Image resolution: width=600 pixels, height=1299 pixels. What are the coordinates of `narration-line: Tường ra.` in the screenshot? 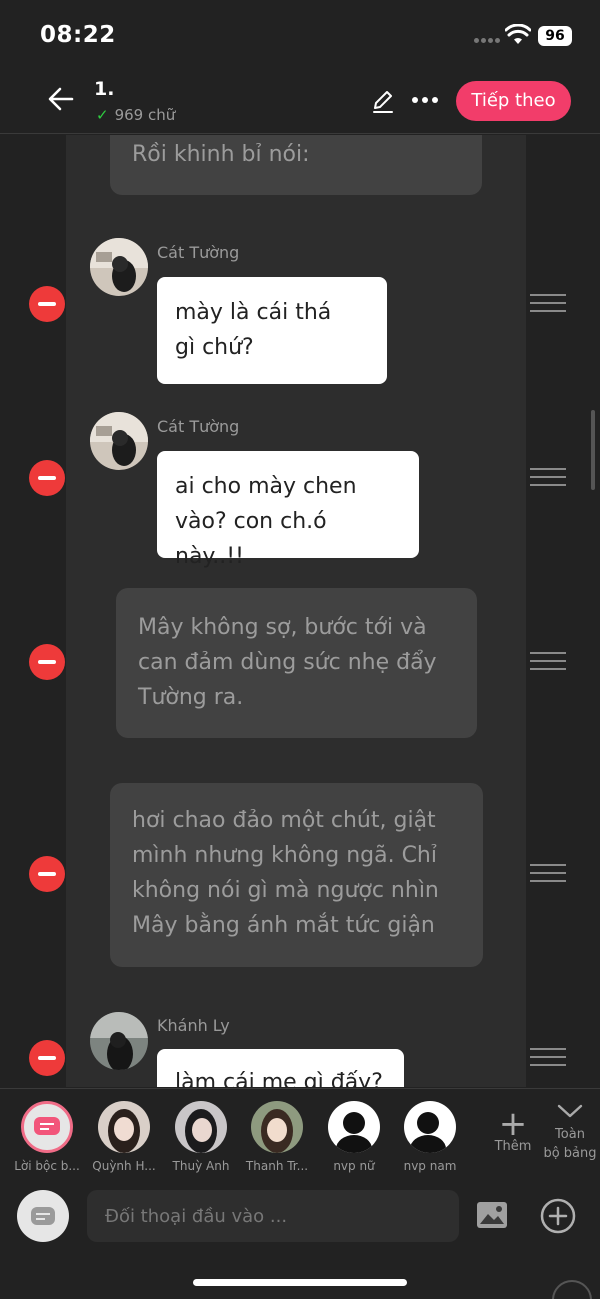 It's located at (191, 697).